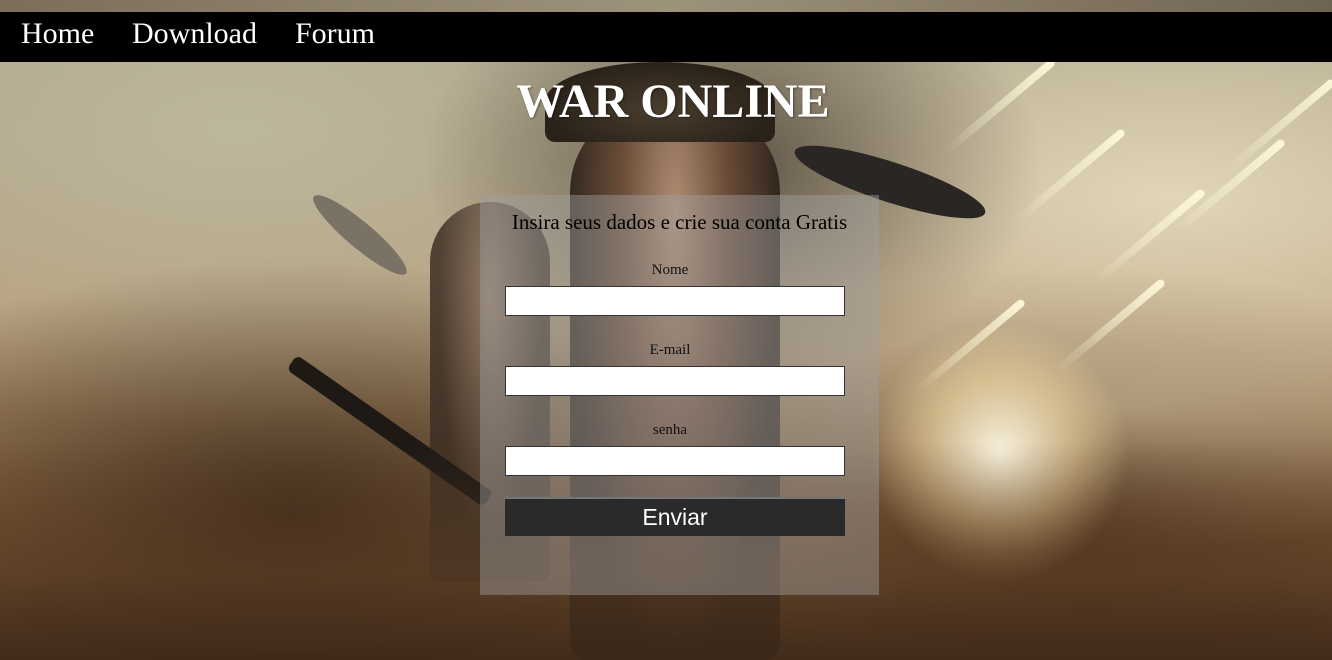 The image size is (1332, 660). Describe the element at coordinates (670, 350) in the screenshot. I see `email-label: E-mail` at that location.